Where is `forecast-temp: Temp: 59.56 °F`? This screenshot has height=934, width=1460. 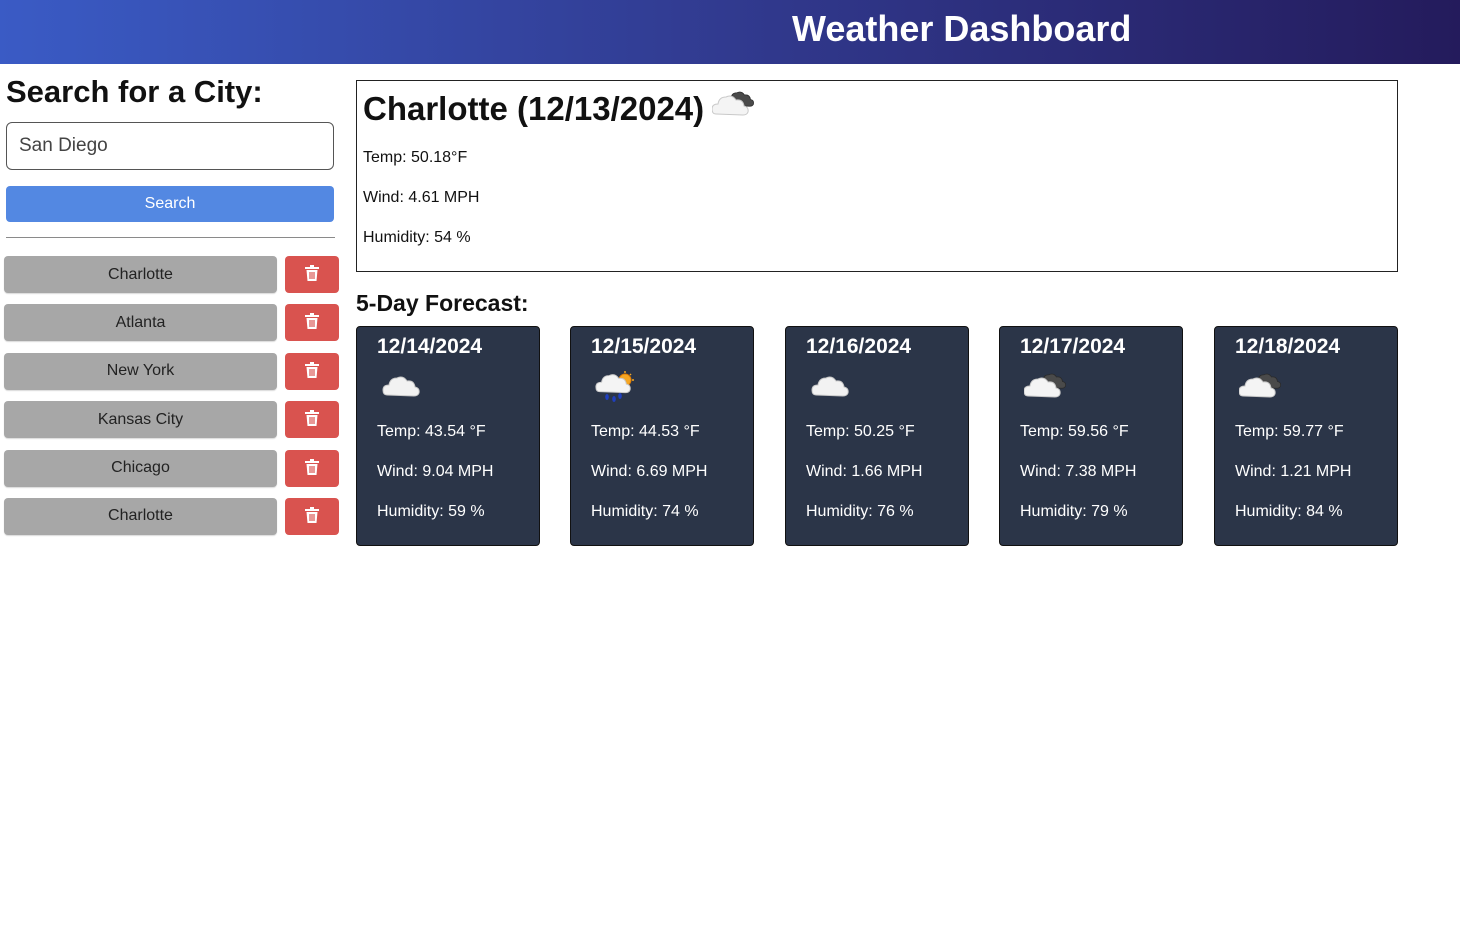 forecast-temp: Temp: 59.56 °F is located at coordinates (1074, 431).